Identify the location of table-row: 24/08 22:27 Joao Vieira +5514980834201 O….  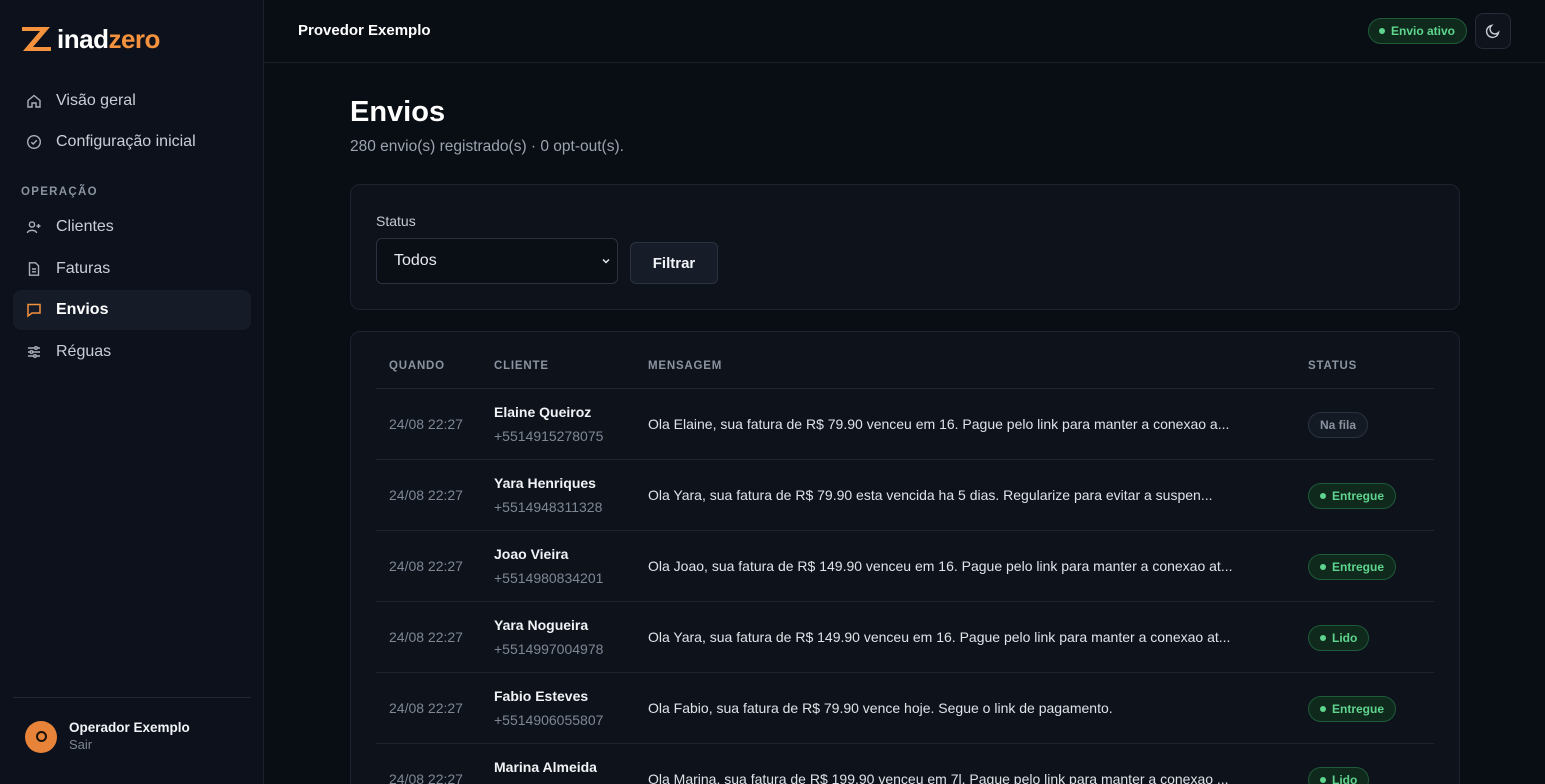
(905, 566).